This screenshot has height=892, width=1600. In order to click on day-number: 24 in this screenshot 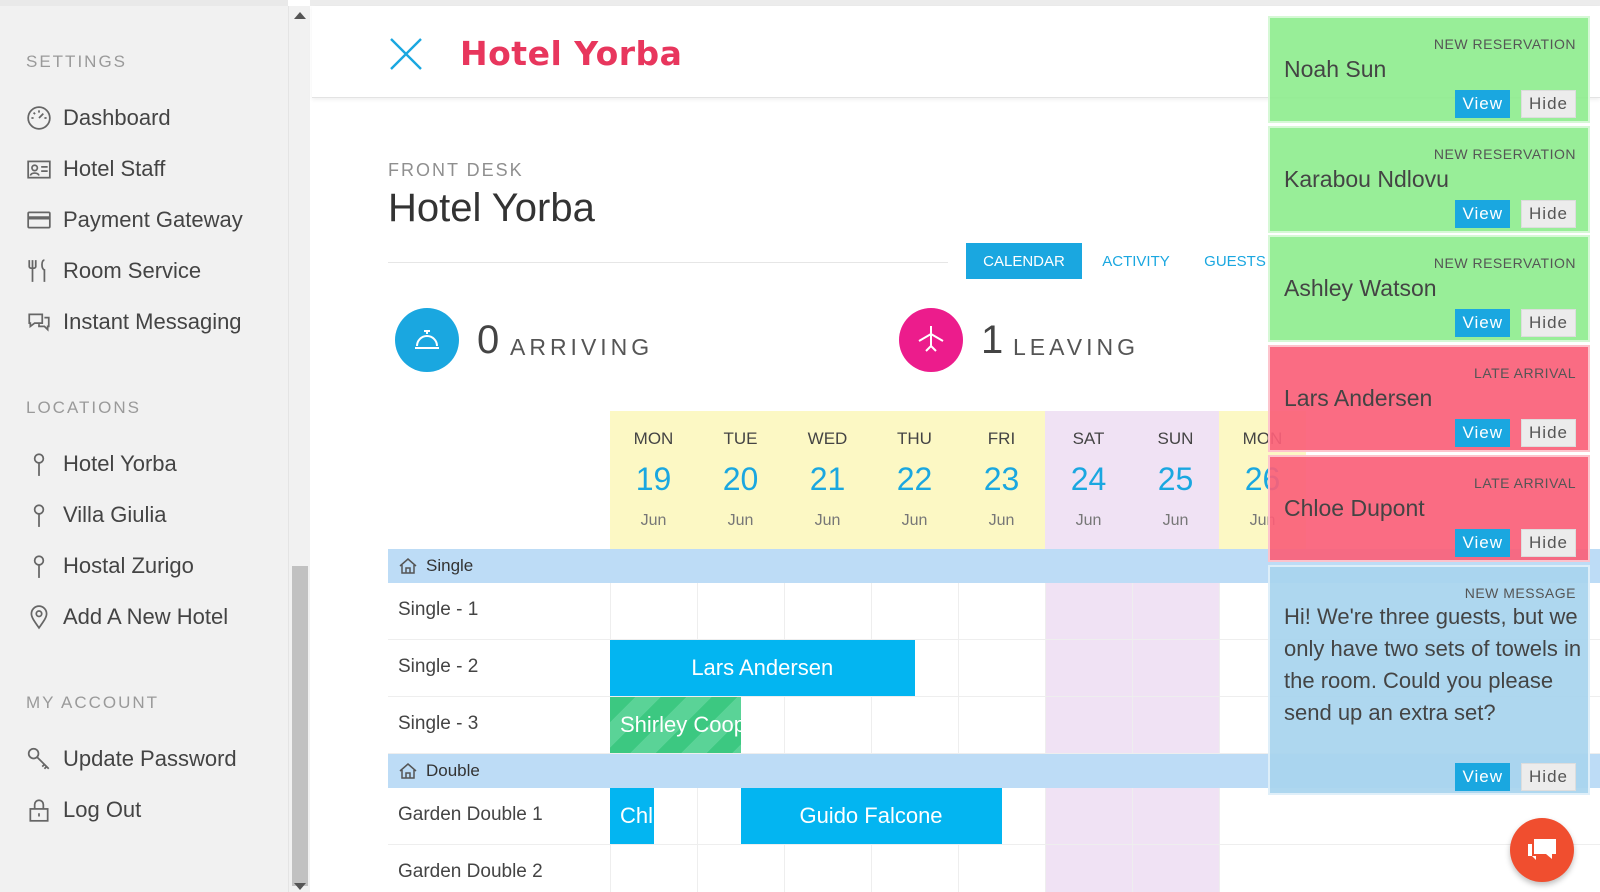, I will do `click(1088, 479)`.